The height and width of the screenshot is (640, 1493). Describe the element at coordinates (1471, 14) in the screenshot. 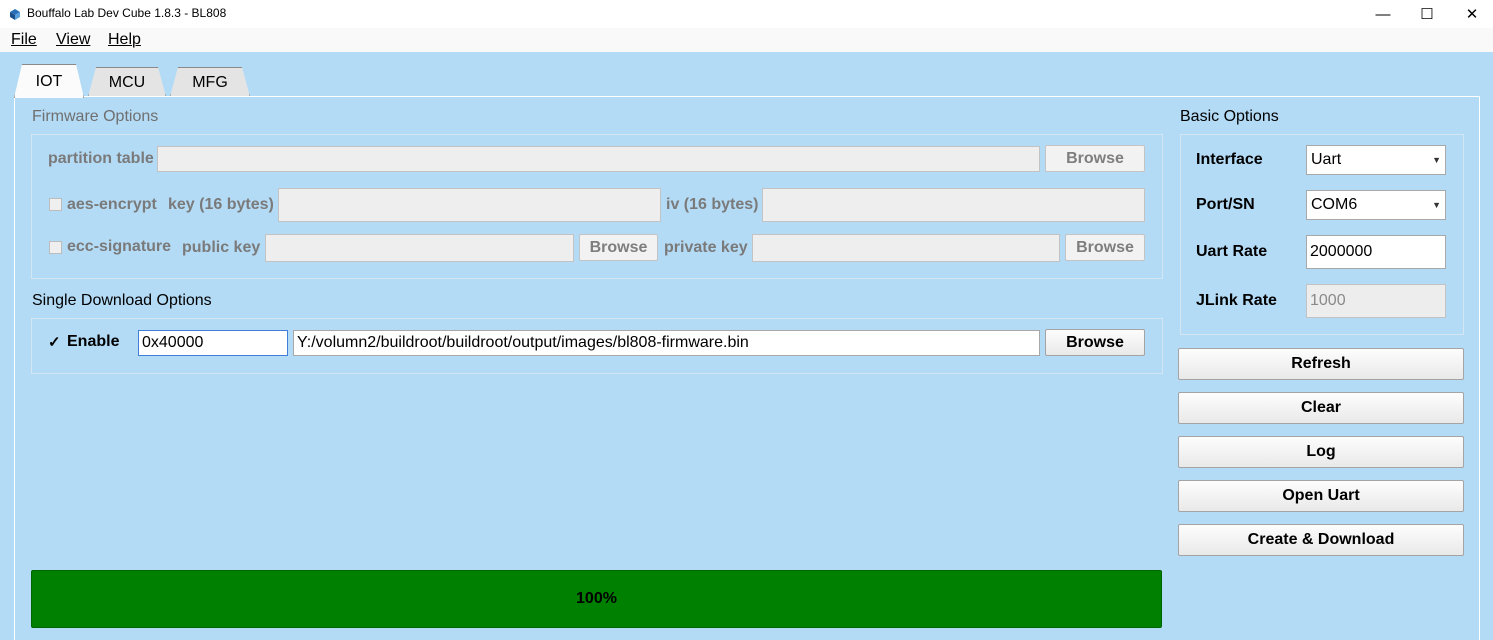

I see `close-button: ✕` at that location.